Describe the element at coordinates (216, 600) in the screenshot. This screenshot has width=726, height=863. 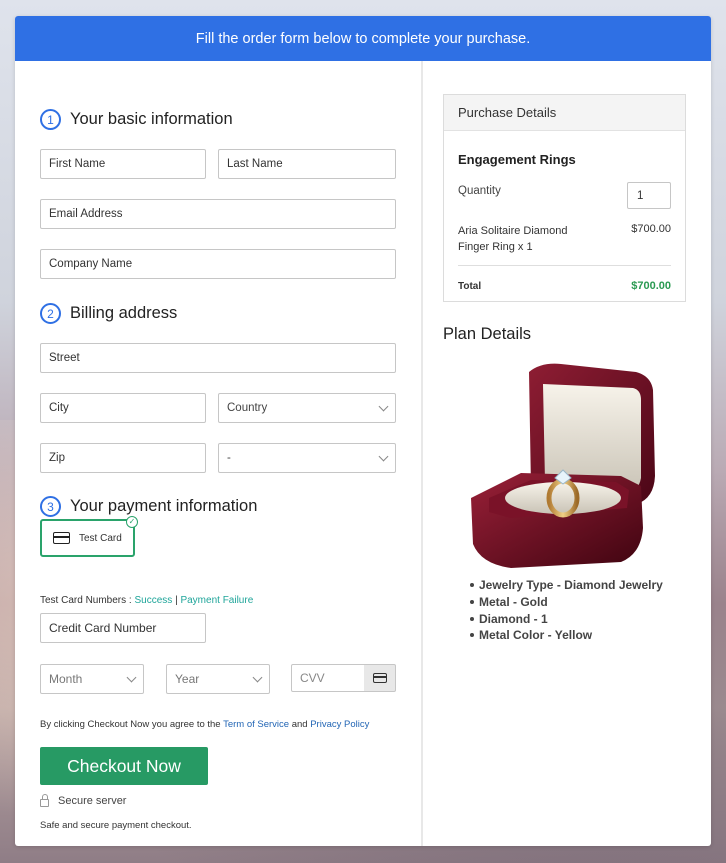
I see `payment-failure-link: Payment Failure` at that location.